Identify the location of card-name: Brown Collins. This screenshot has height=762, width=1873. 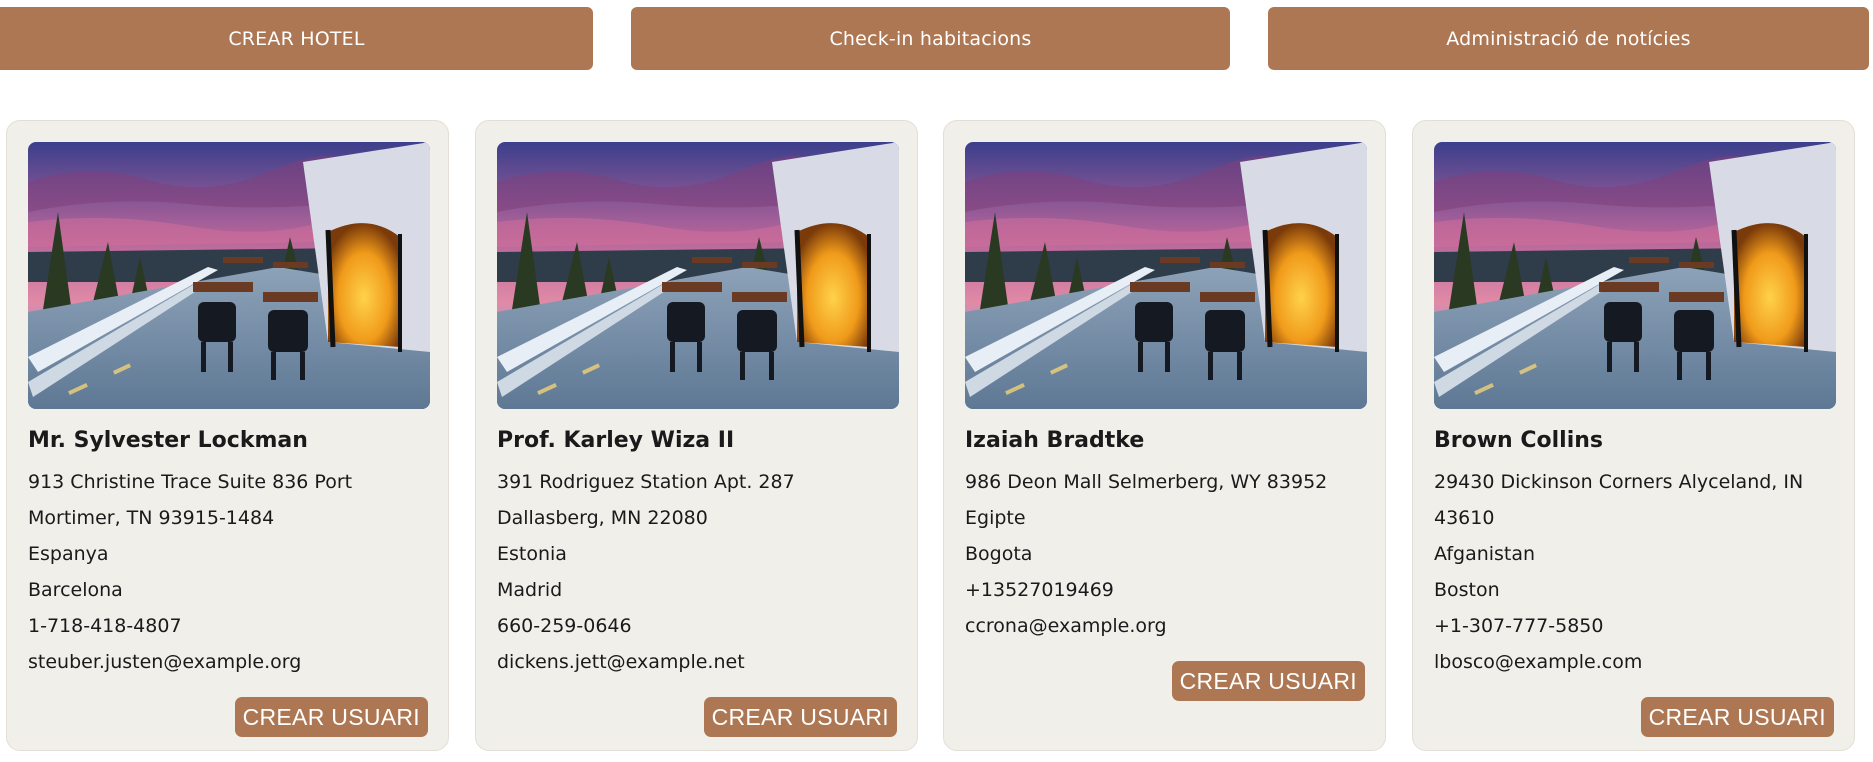
(1519, 440).